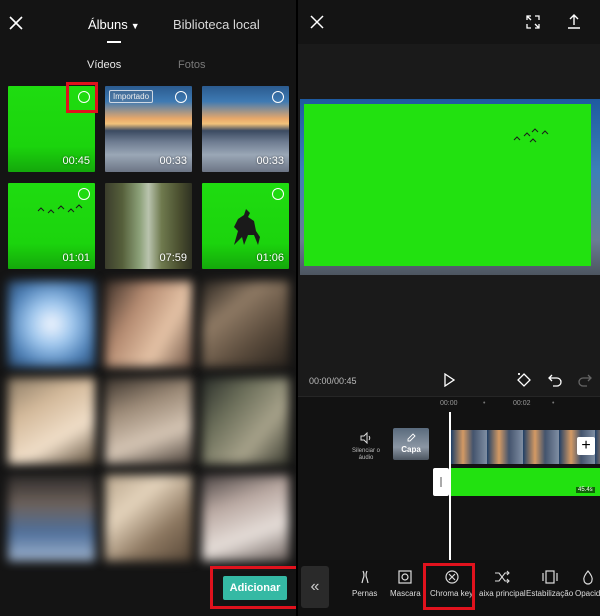 The height and width of the screenshot is (616, 600). I want to click on redo-icon, so click(585, 380).